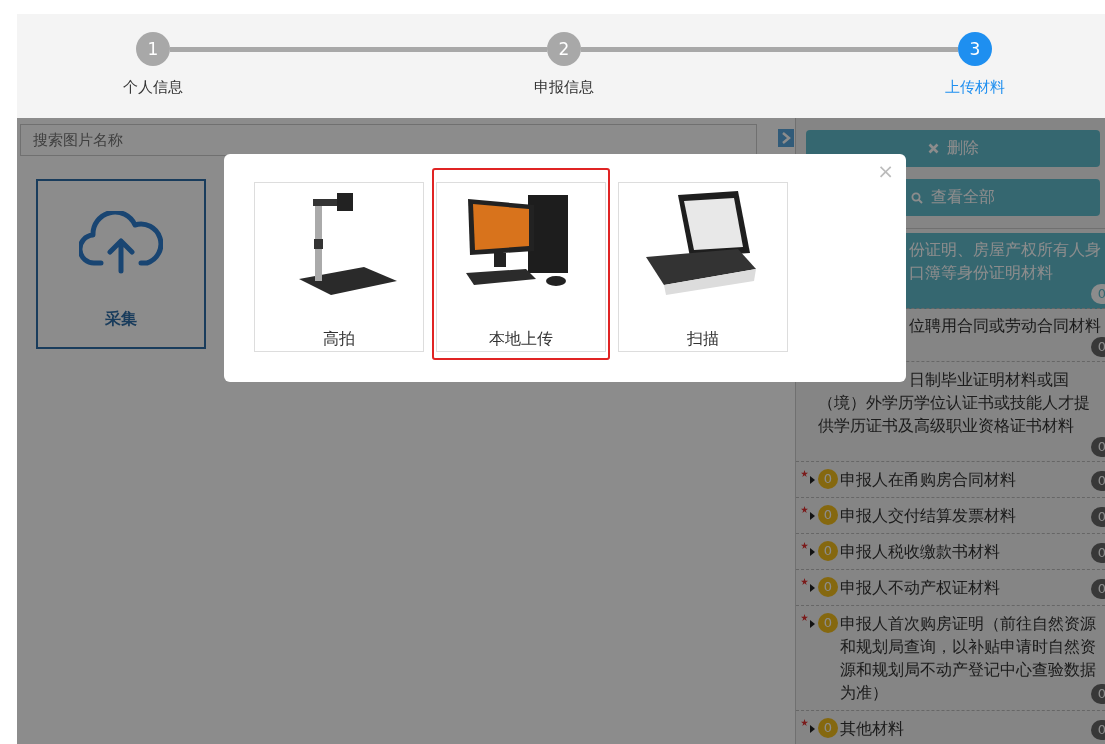 The image size is (1105, 744). I want to click on material-name: 其他材料, so click(872, 729).